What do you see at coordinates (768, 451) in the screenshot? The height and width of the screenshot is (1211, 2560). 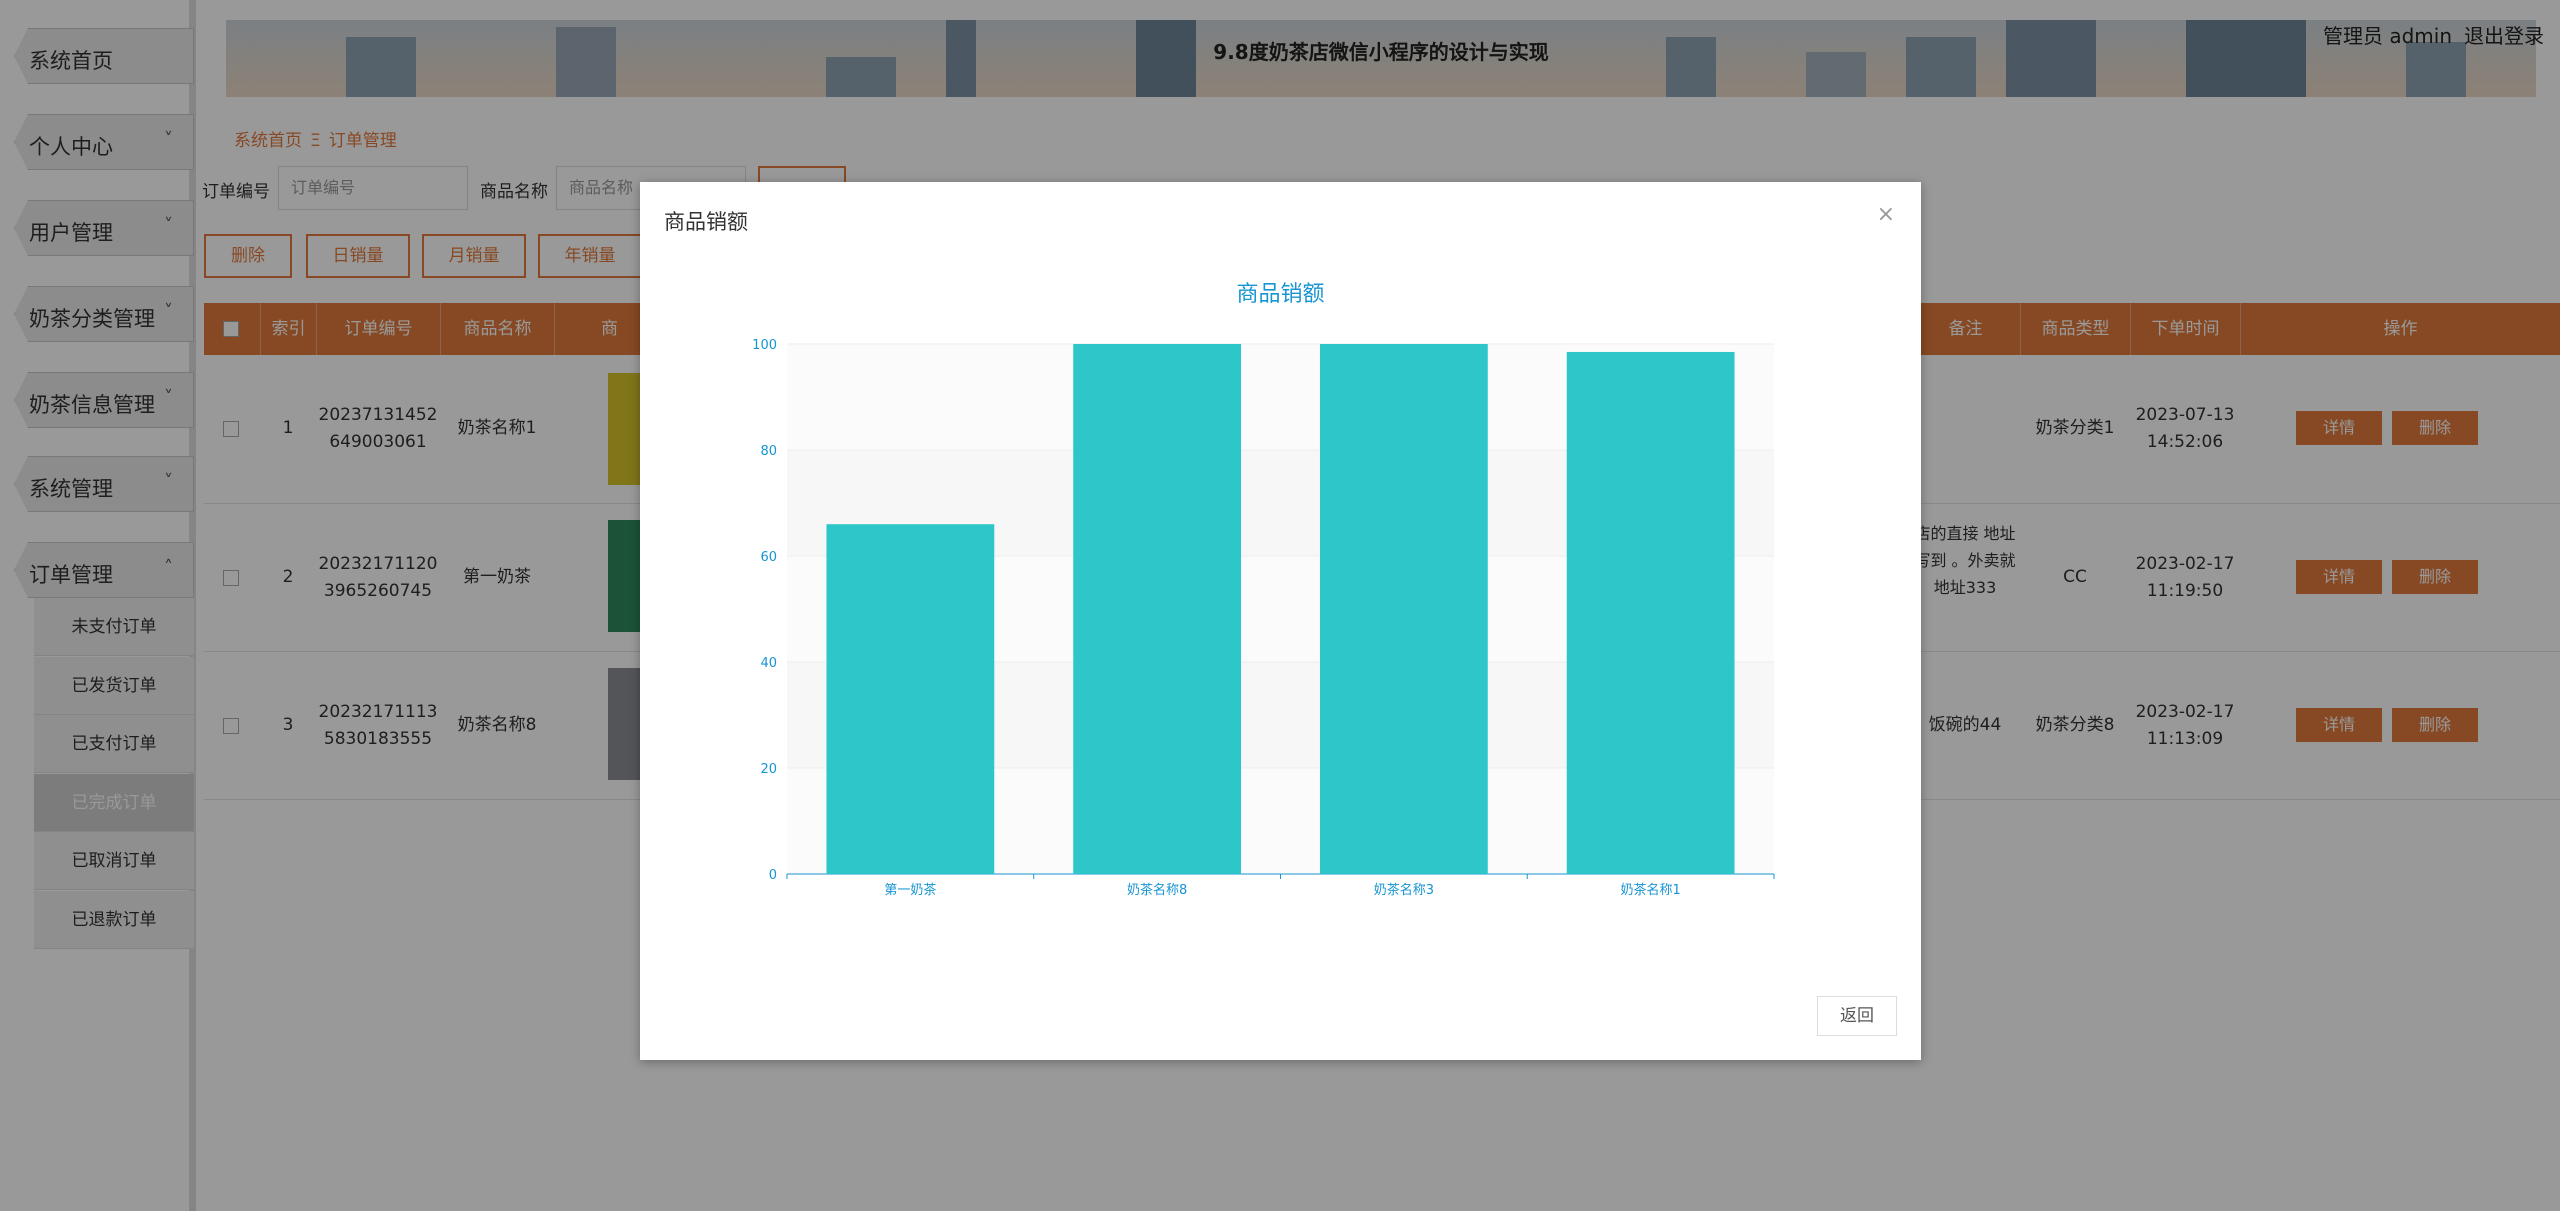 I see `y-tick-label: 80` at bounding box center [768, 451].